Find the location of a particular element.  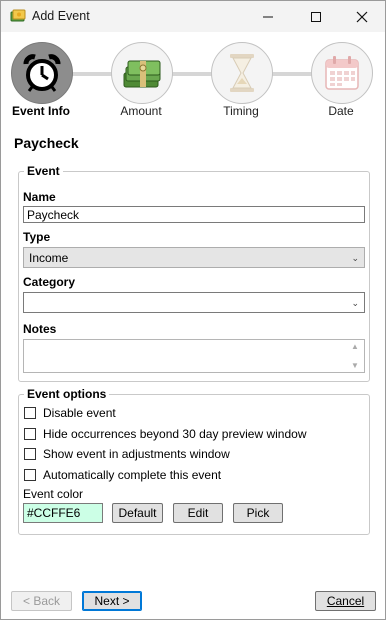

name-field: Paycheck is located at coordinates (194, 214).